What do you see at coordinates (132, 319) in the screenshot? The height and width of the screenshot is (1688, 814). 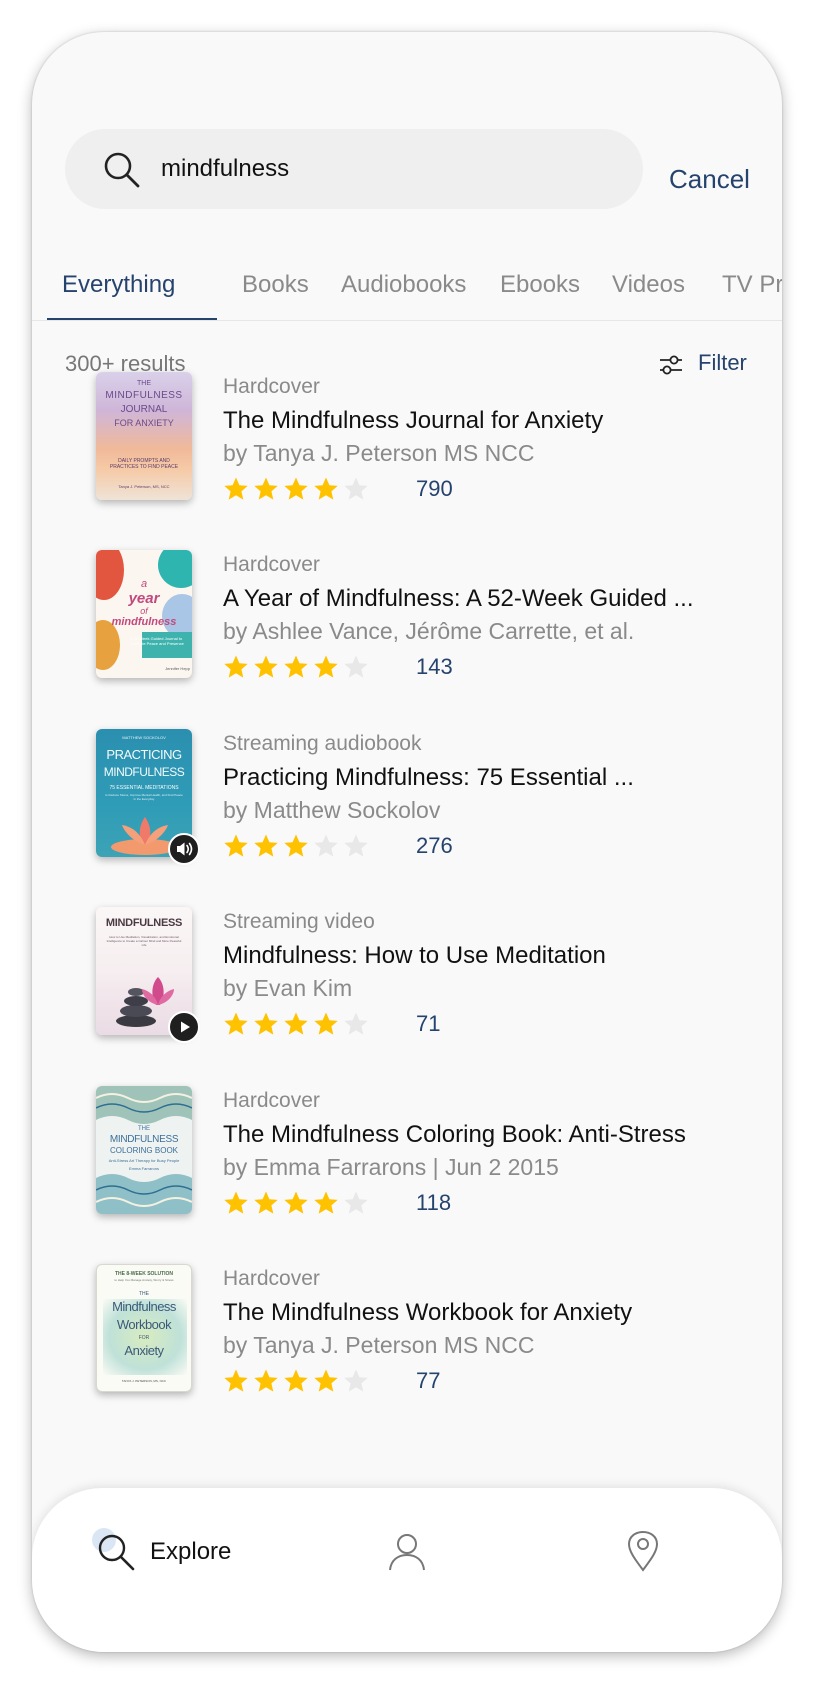 I see `active-tab-indicator` at bounding box center [132, 319].